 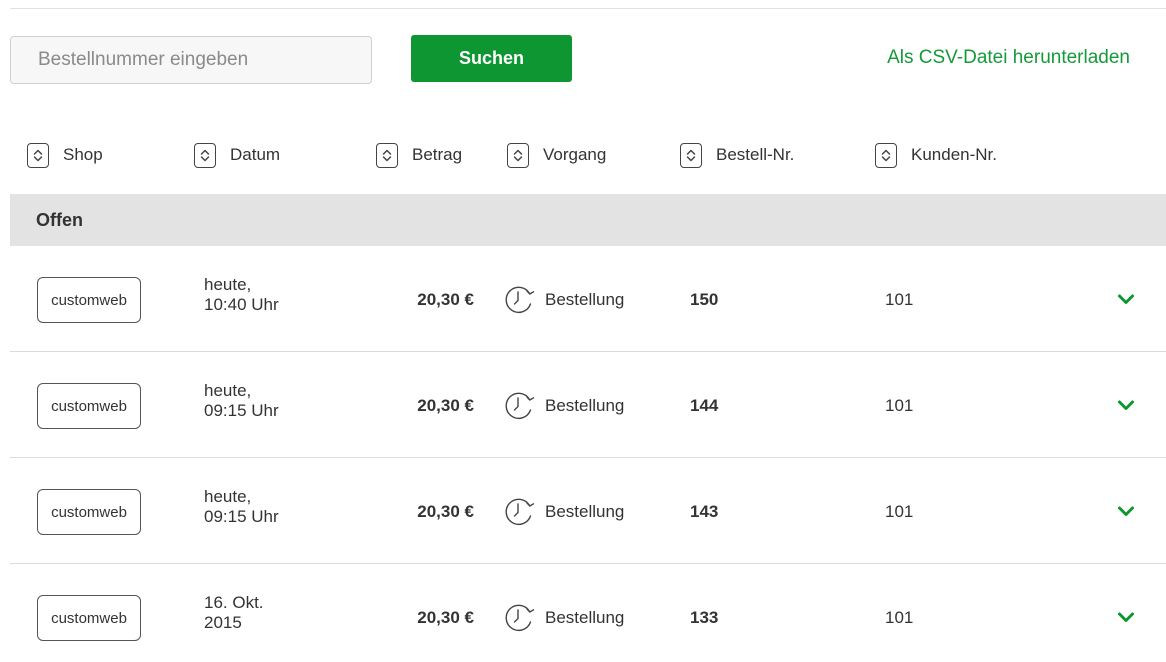 What do you see at coordinates (59, 219) in the screenshot?
I see `section-title: Offen` at bounding box center [59, 219].